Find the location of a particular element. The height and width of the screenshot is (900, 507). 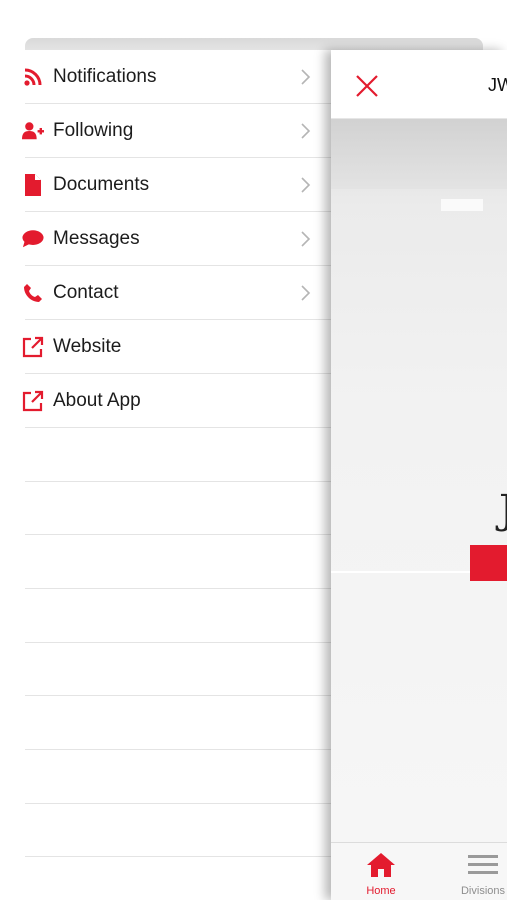

rss-icon is located at coordinates (33, 77).